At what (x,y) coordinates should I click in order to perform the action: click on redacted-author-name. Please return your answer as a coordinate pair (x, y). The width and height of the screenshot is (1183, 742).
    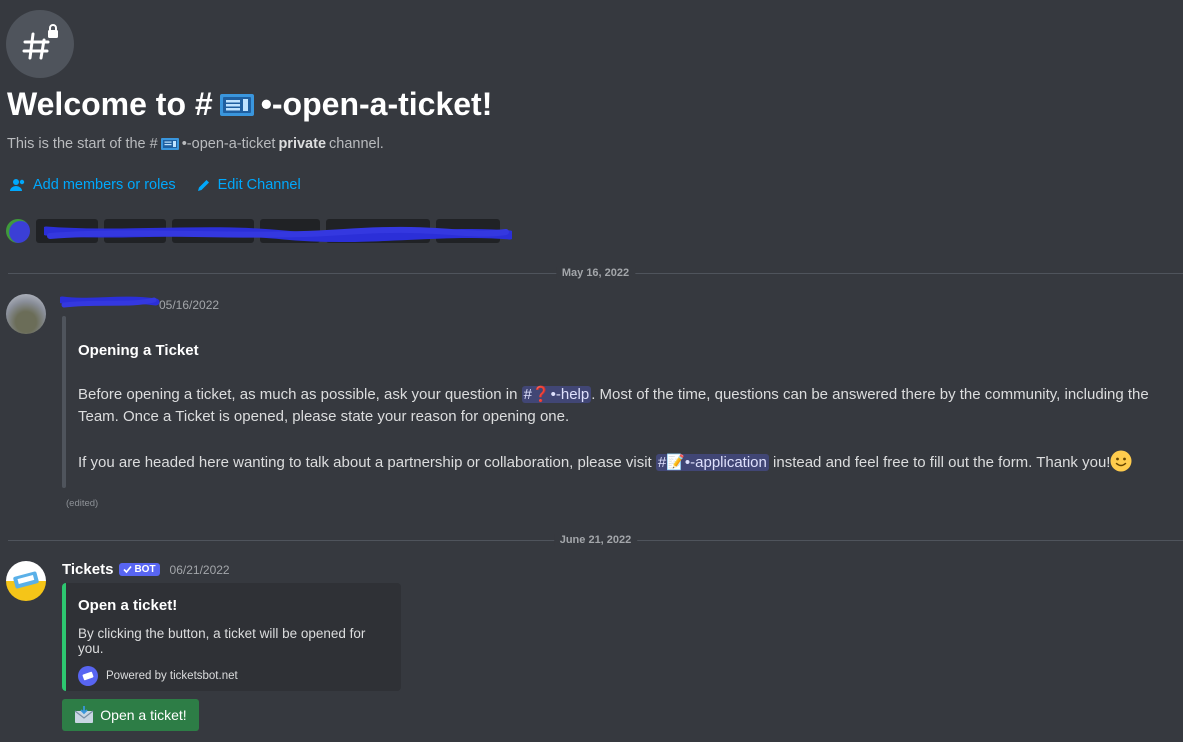
    Looking at the image, I should click on (110, 303).